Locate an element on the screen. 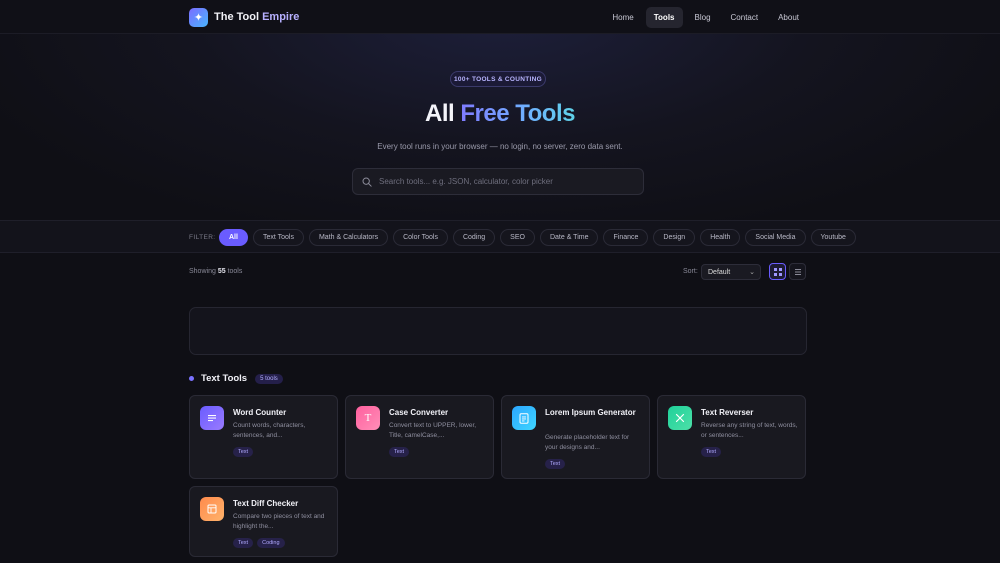  brand-logo-link: ✦ The Tool Empire is located at coordinates (244, 17).